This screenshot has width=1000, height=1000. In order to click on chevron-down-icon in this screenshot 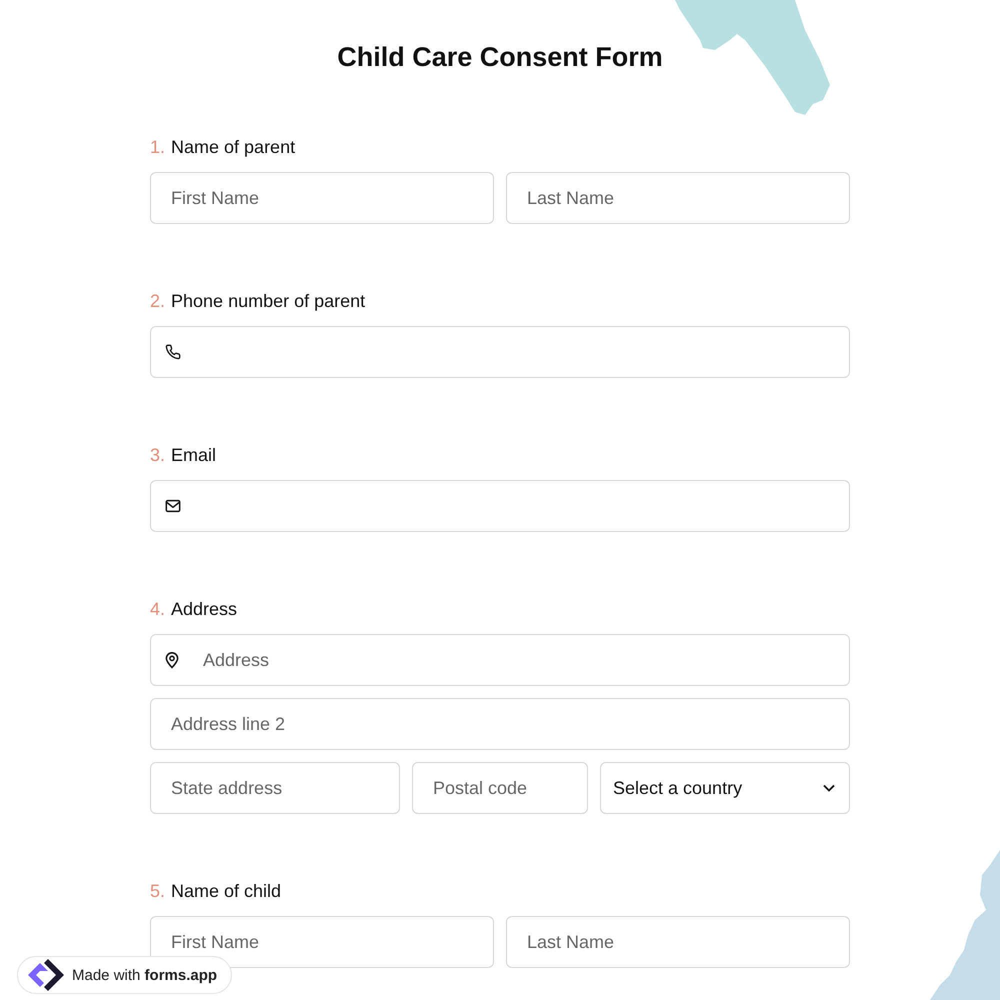, I will do `click(829, 788)`.